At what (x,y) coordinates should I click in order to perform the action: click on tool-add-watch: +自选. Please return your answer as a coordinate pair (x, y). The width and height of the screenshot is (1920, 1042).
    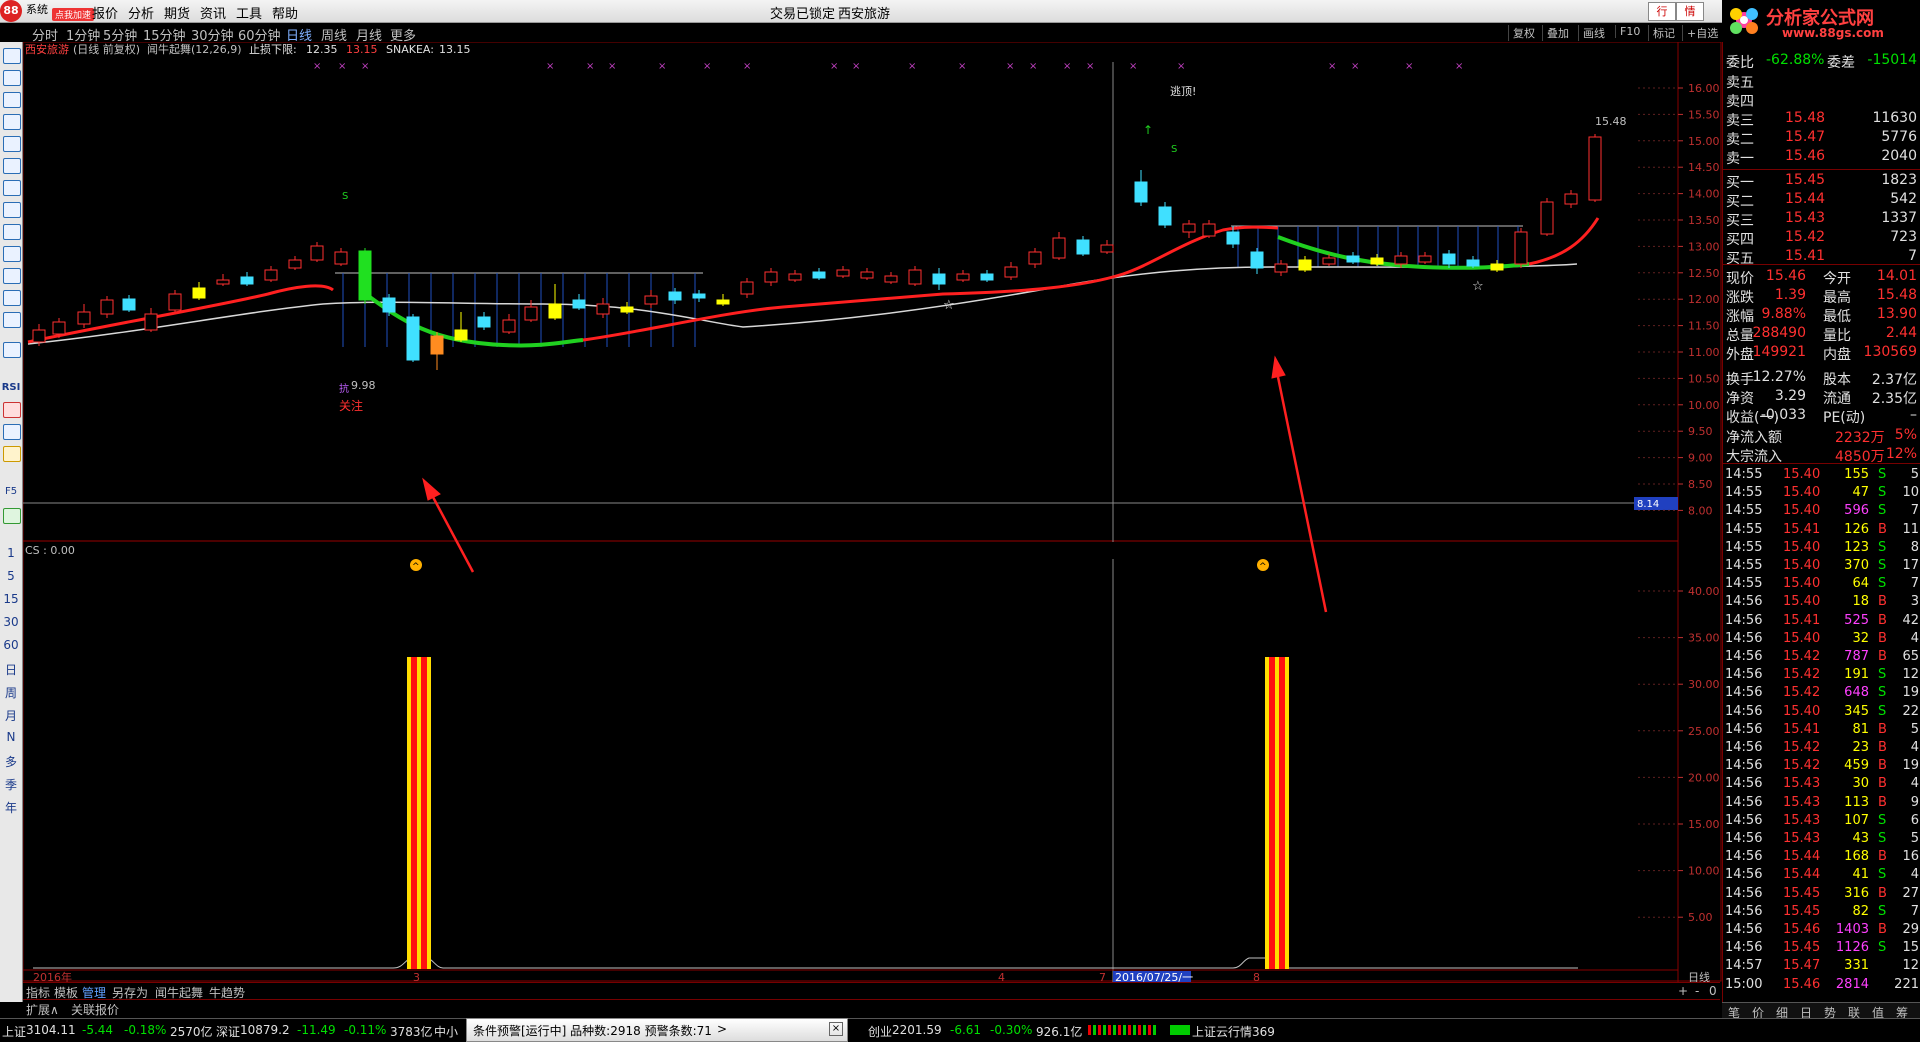
    Looking at the image, I should click on (1700, 33).